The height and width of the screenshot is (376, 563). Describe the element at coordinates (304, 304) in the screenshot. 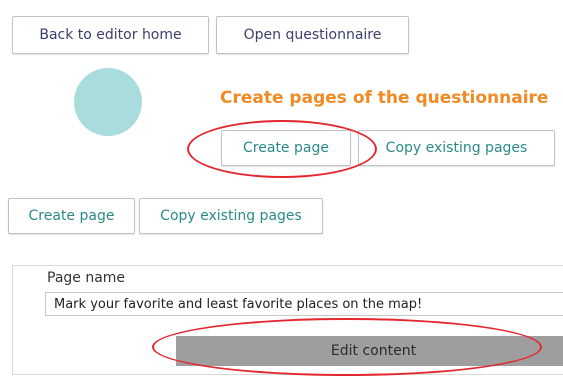

I see `page-name-input` at that location.